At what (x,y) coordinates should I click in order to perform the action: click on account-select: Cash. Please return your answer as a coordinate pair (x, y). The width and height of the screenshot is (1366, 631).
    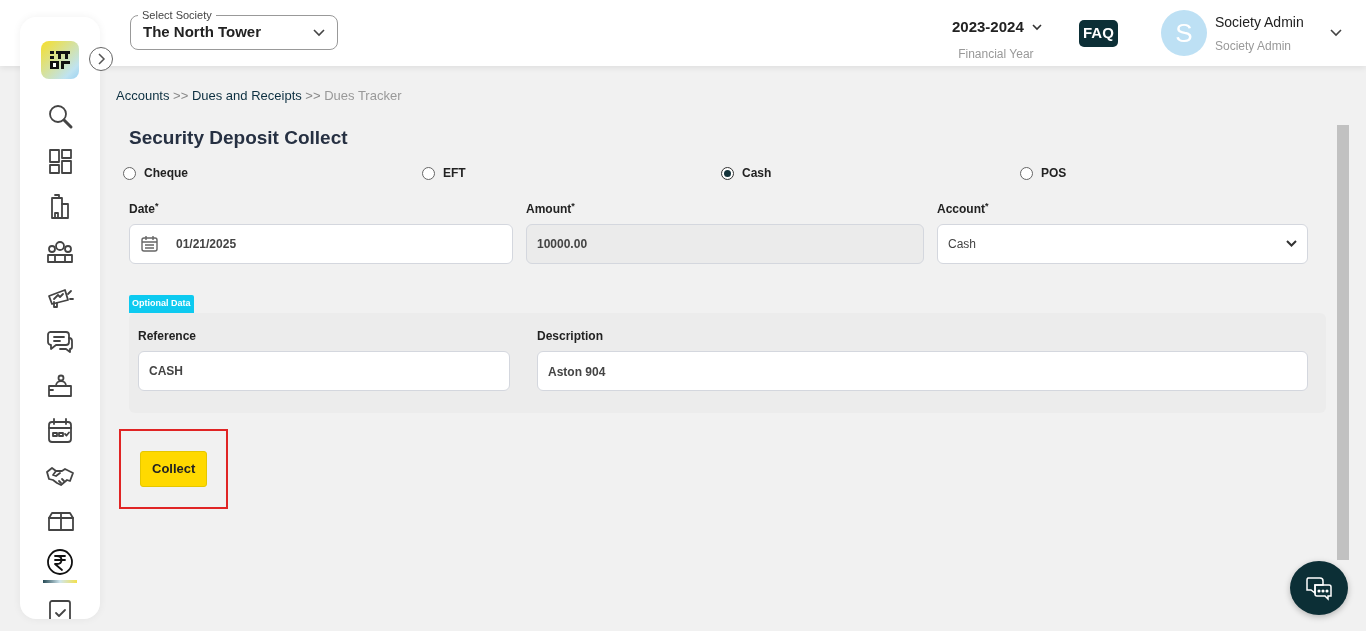
    Looking at the image, I should click on (1122, 244).